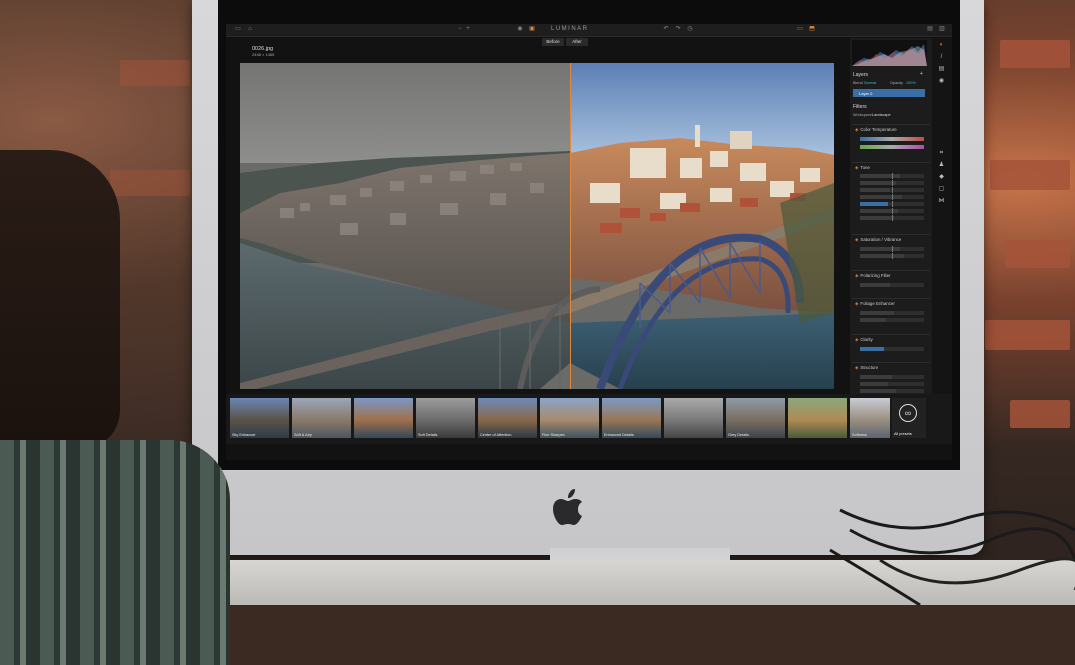  I want to click on preset-label: Center of Attention, so click(496, 435).